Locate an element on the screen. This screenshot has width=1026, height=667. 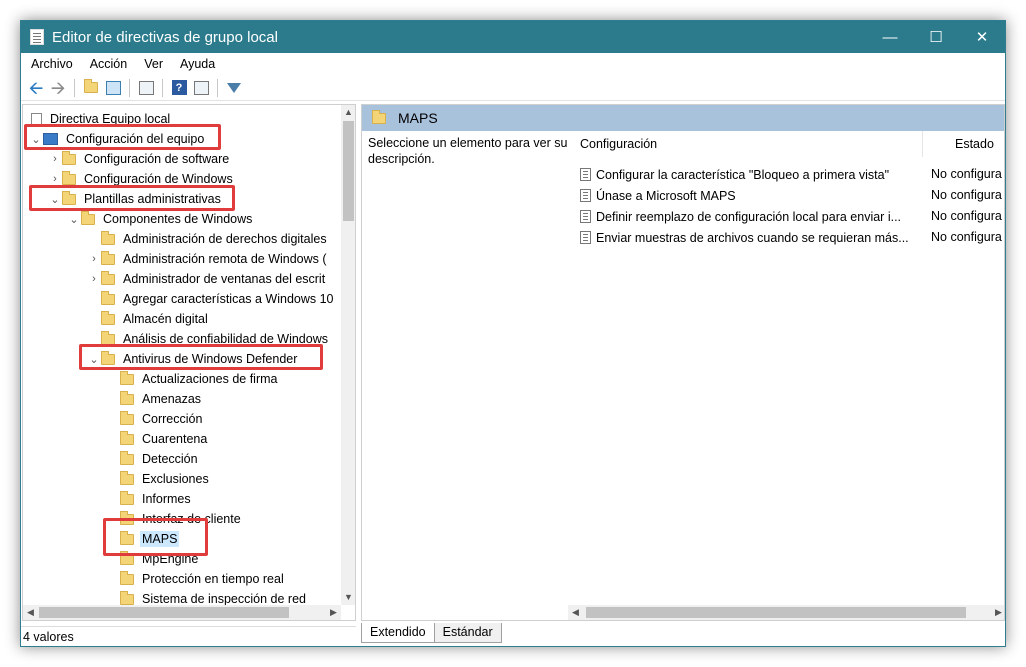
menu-ver: Ver is located at coordinates (152, 64).